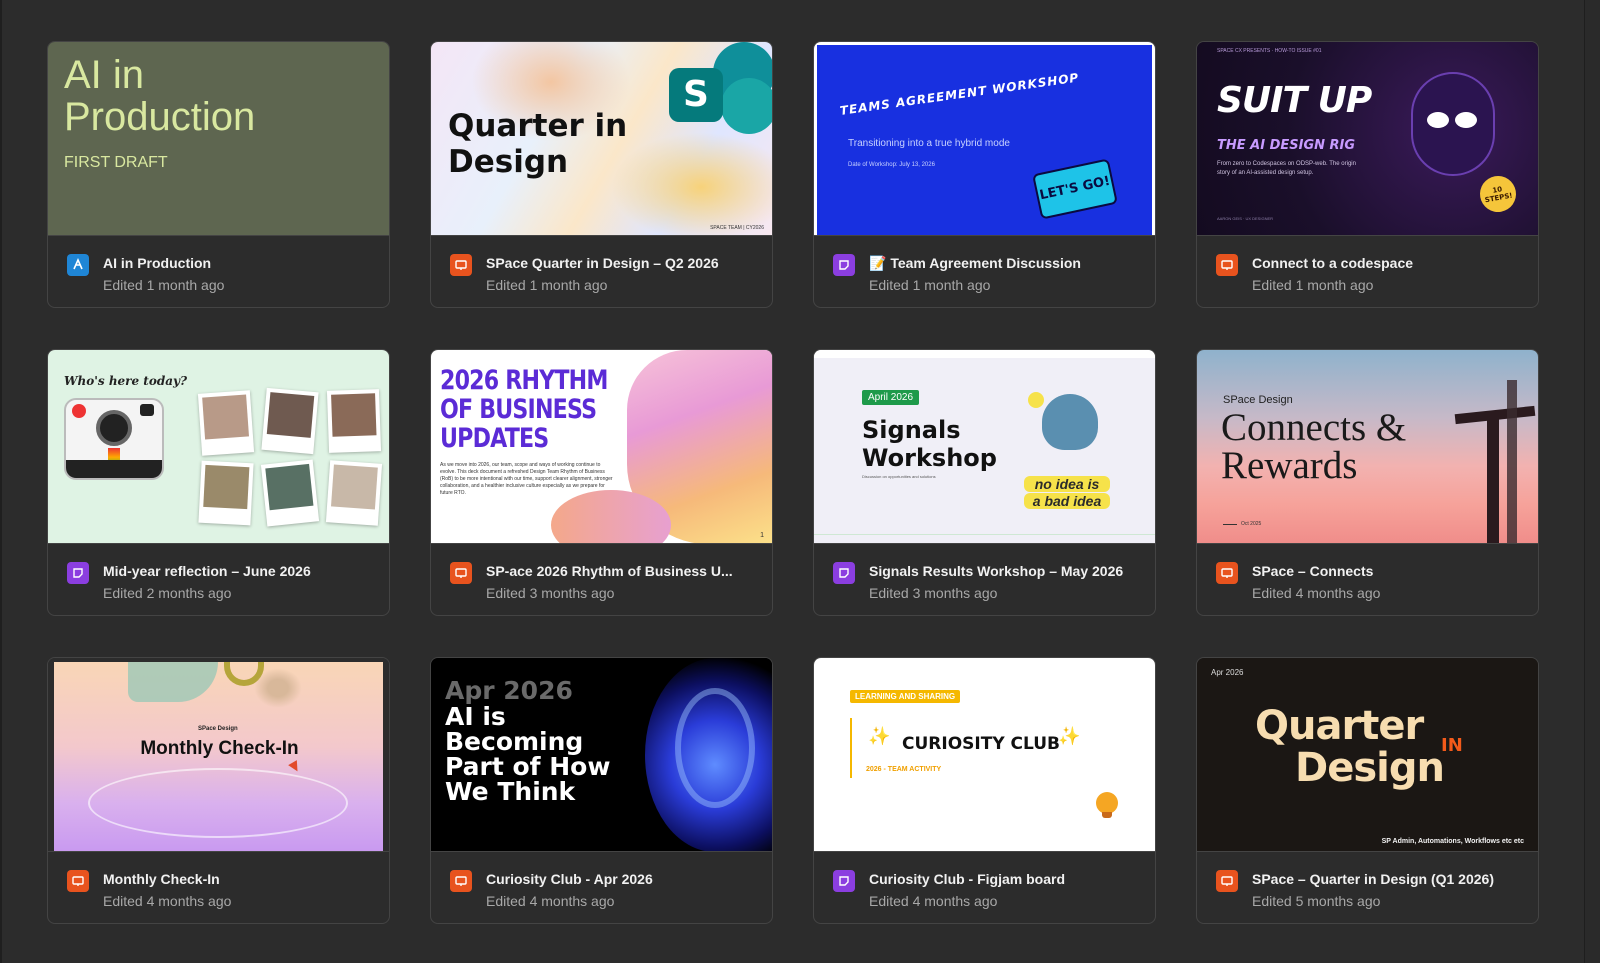  Describe the element at coordinates (1592, 481) in the screenshot. I see `scrollbar-track` at that location.